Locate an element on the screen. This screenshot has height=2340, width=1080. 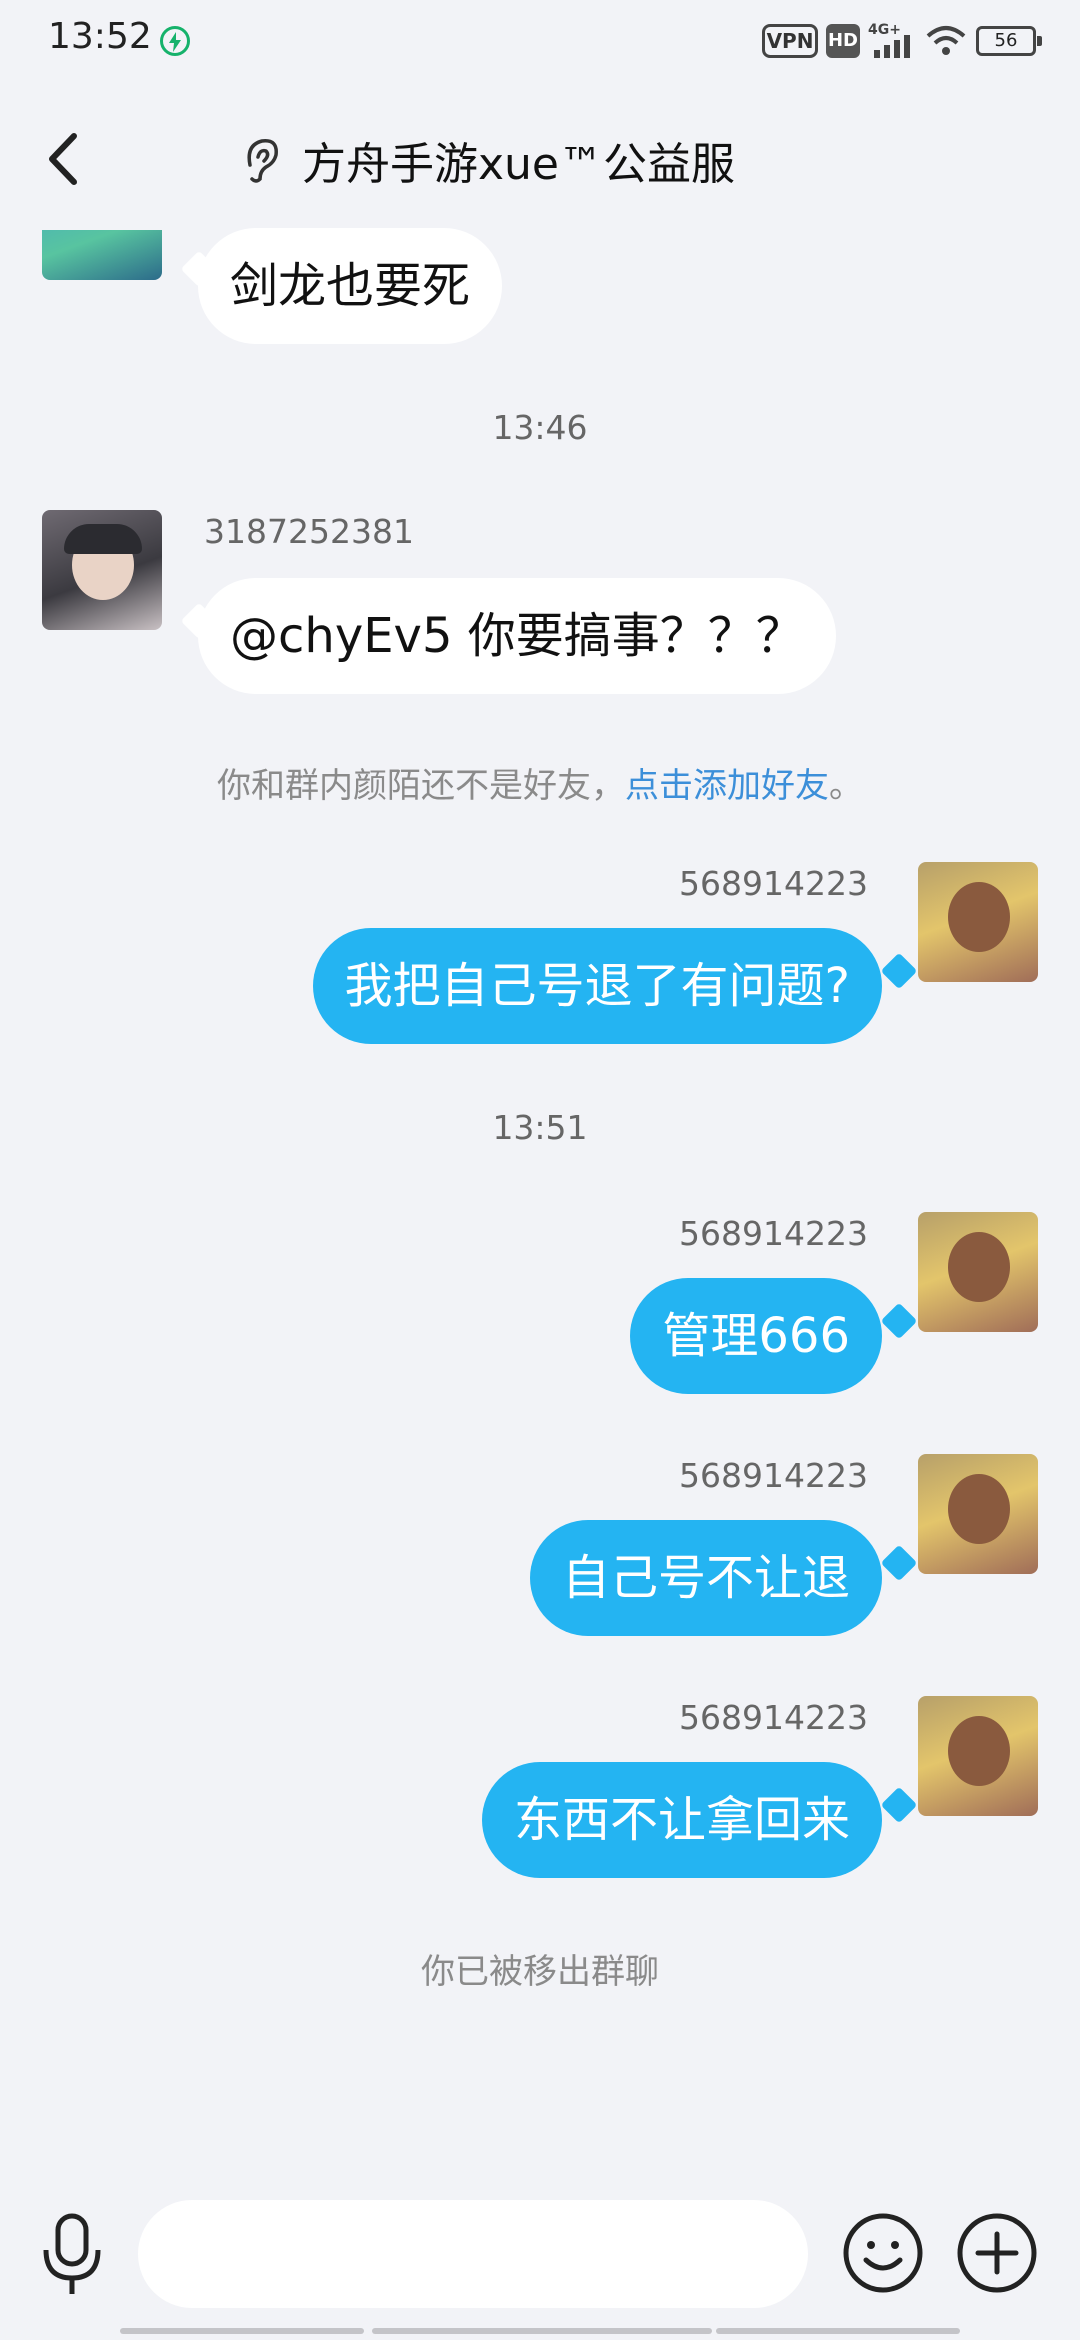
emoji-icon is located at coordinates (883, 2253).